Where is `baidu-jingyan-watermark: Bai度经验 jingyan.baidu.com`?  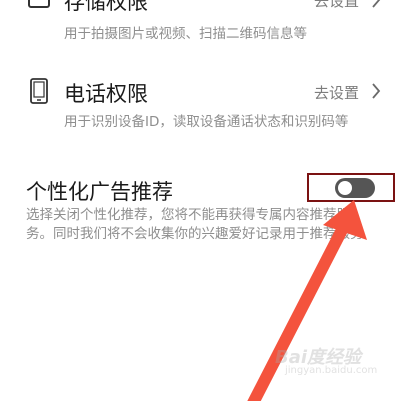
baidu-jingyan-watermark: Bai度经验 jingyan.baidu.com is located at coordinates (331, 363).